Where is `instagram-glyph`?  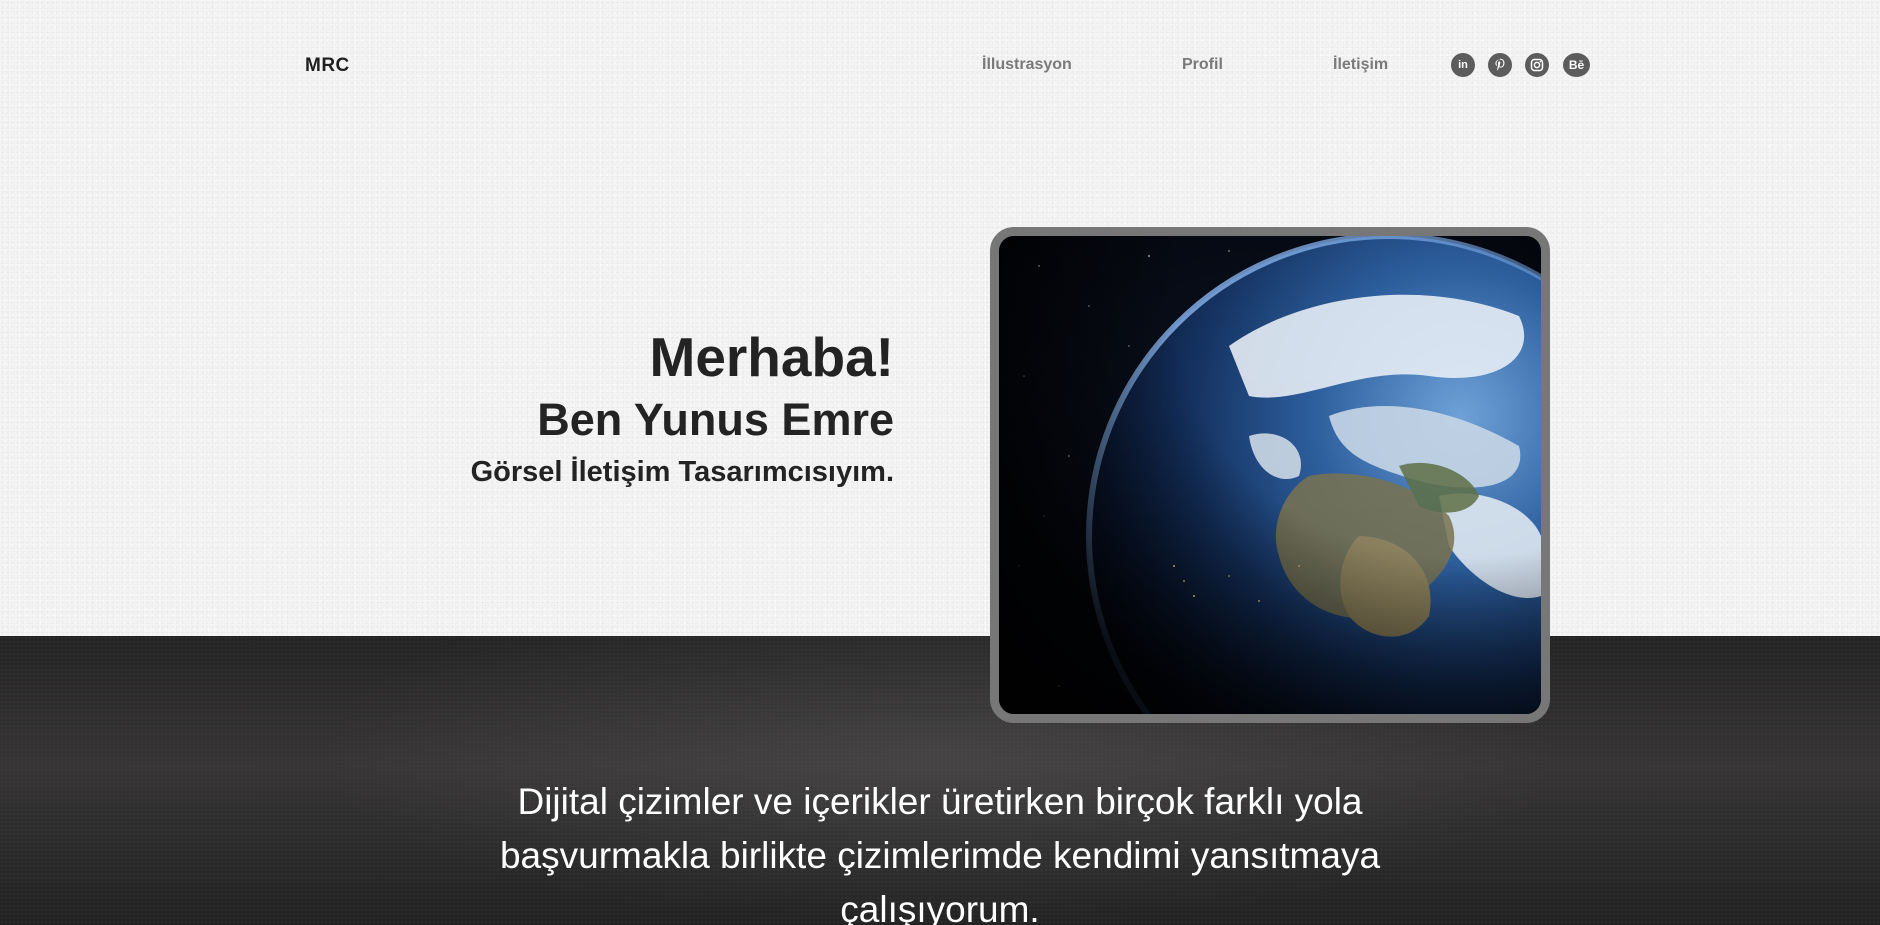 instagram-glyph is located at coordinates (1537, 65).